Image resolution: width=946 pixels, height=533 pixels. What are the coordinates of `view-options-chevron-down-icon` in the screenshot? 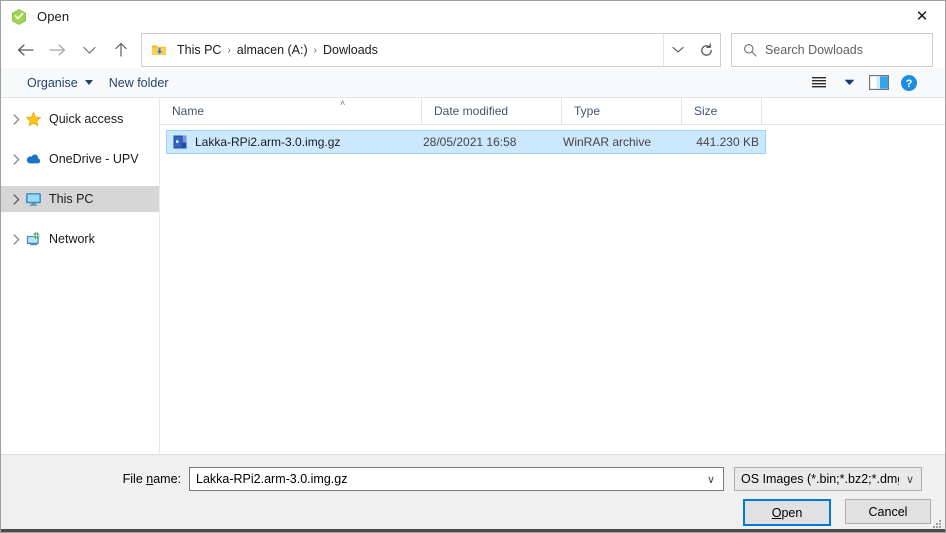 It's located at (849, 83).